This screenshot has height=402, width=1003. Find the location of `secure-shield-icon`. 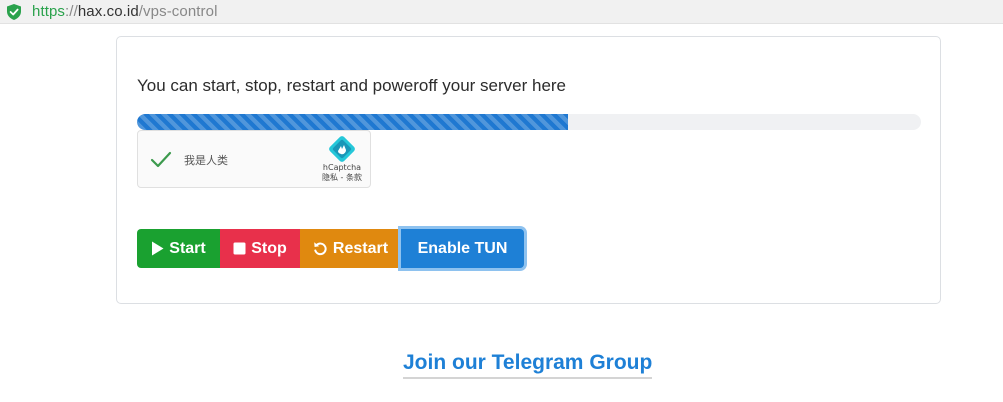

secure-shield-icon is located at coordinates (14, 12).